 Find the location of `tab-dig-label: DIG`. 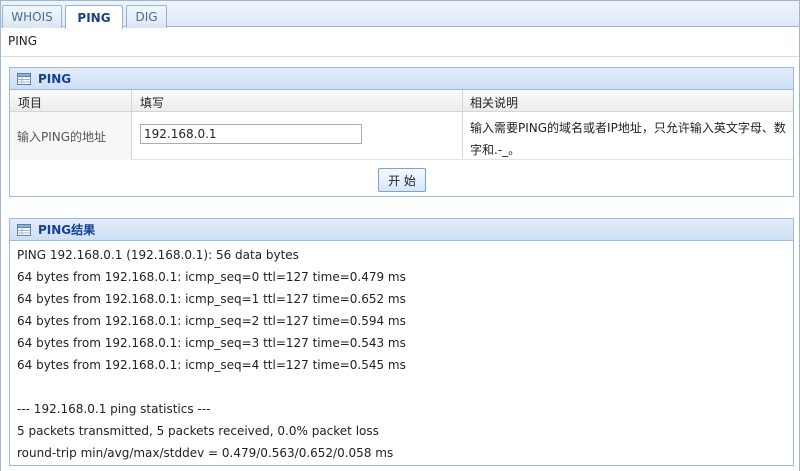

tab-dig-label: DIG is located at coordinates (146, 17).